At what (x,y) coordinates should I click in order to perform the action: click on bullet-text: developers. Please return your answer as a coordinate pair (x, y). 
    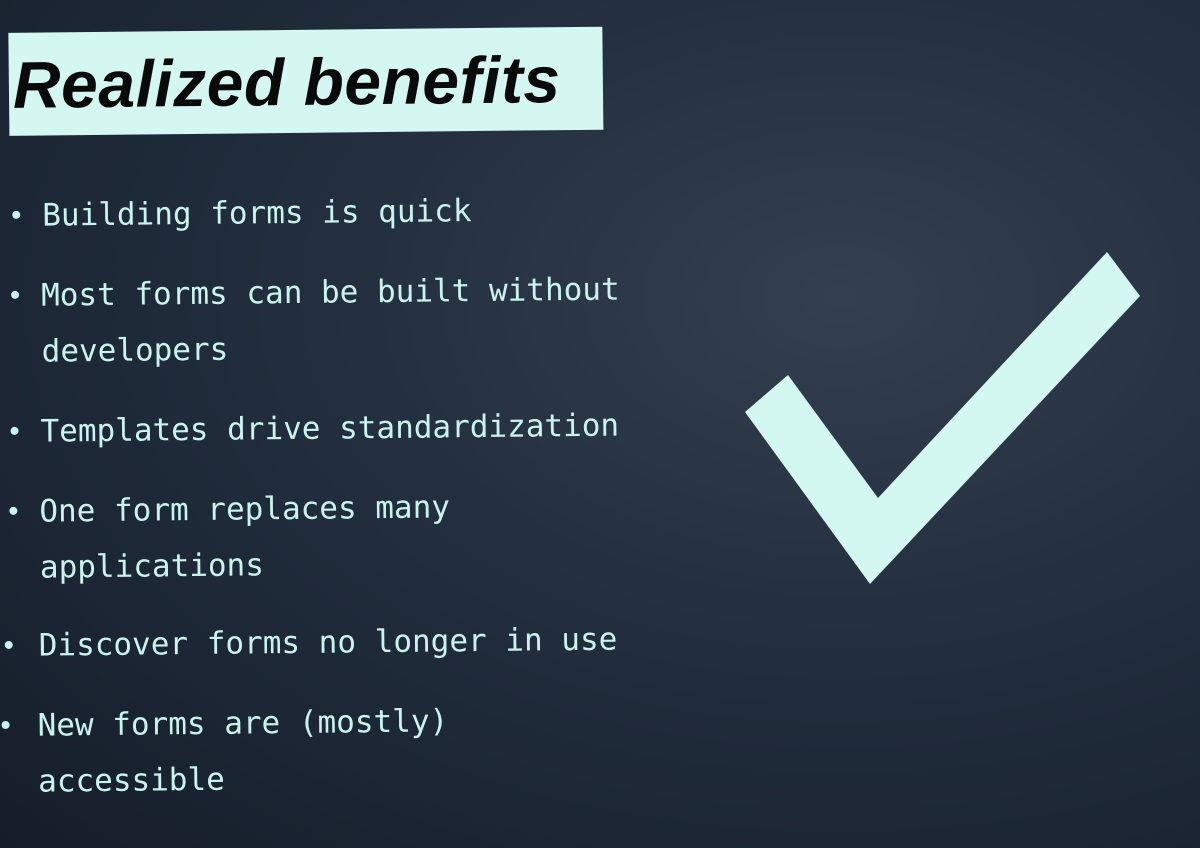
    Looking at the image, I should click on (135, 350).